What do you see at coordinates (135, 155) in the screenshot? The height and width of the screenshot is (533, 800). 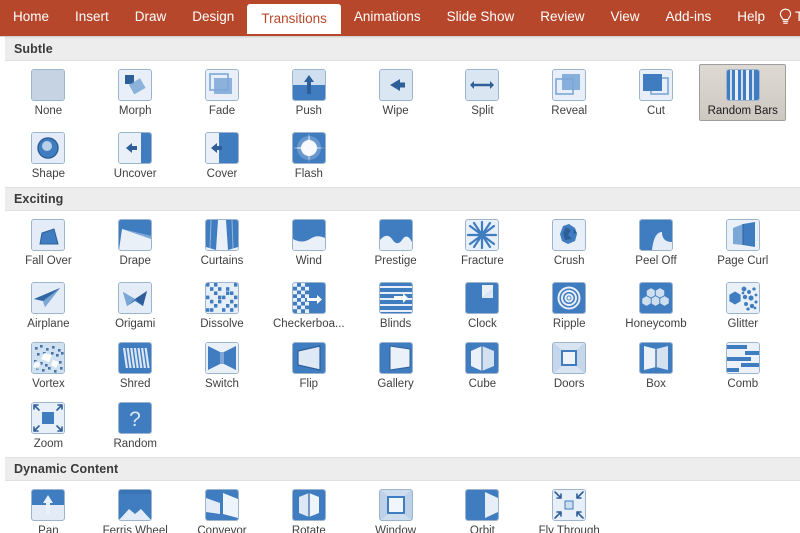 I see `transition-item-uncover: Uncover` at bounding box center [135, 155].